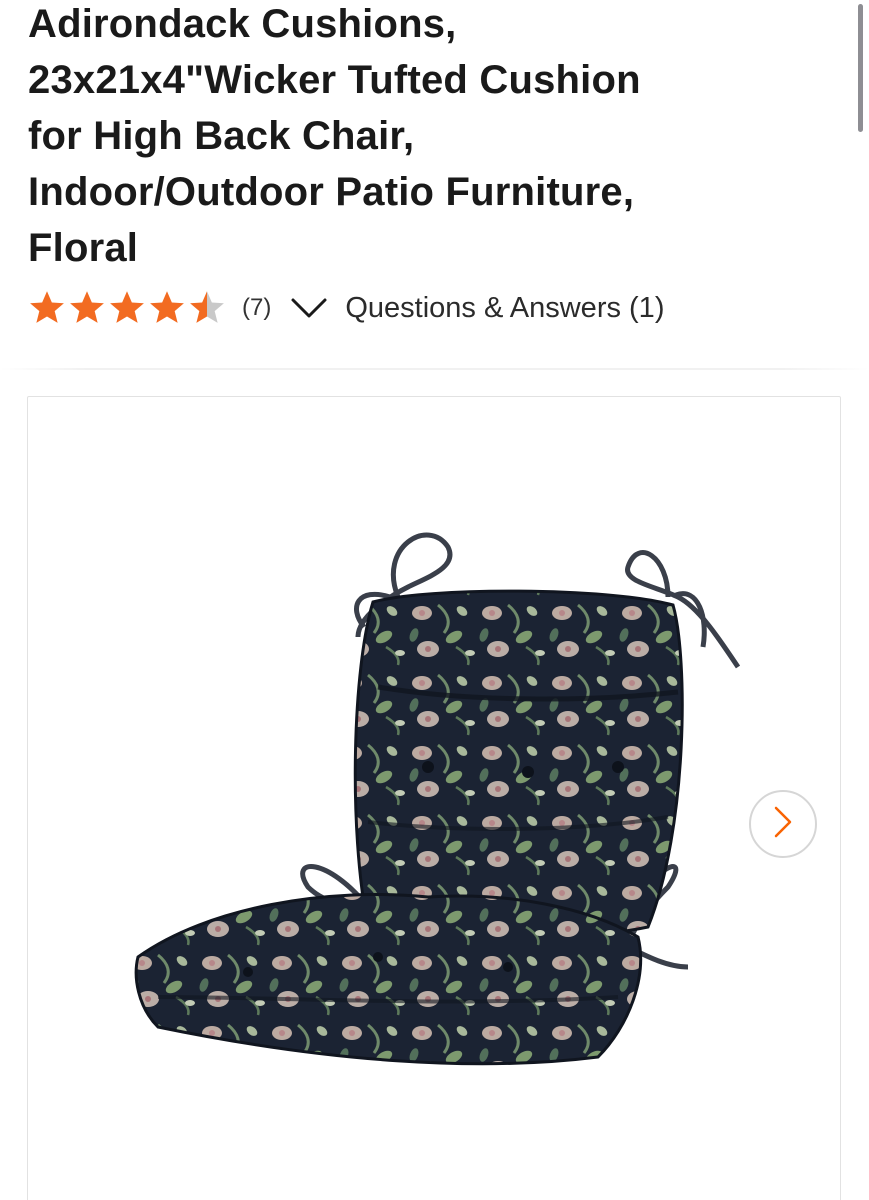  Describe the element at coordinates (434, 369) in the screenshot. I see `divider` at that location.